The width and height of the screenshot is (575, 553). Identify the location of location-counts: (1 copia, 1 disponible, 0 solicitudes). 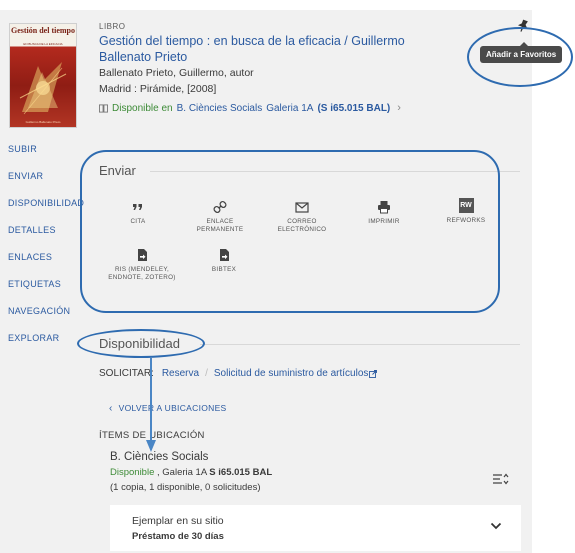
(185, 487).